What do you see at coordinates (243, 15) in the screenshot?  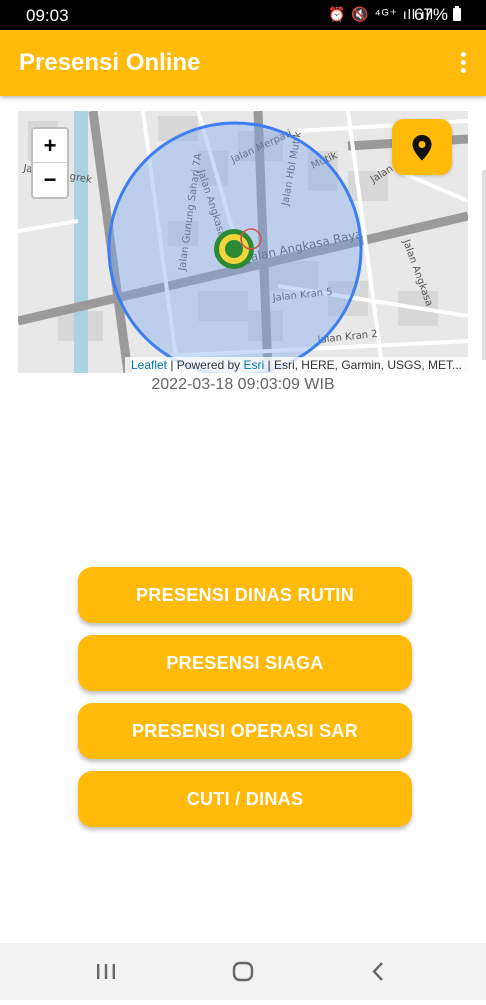 I see `status-bar: 09:03 ⏰ 🔇 ⁴ᴳ⁺ ıll ıll 67%` at bounding box center [243, 15].